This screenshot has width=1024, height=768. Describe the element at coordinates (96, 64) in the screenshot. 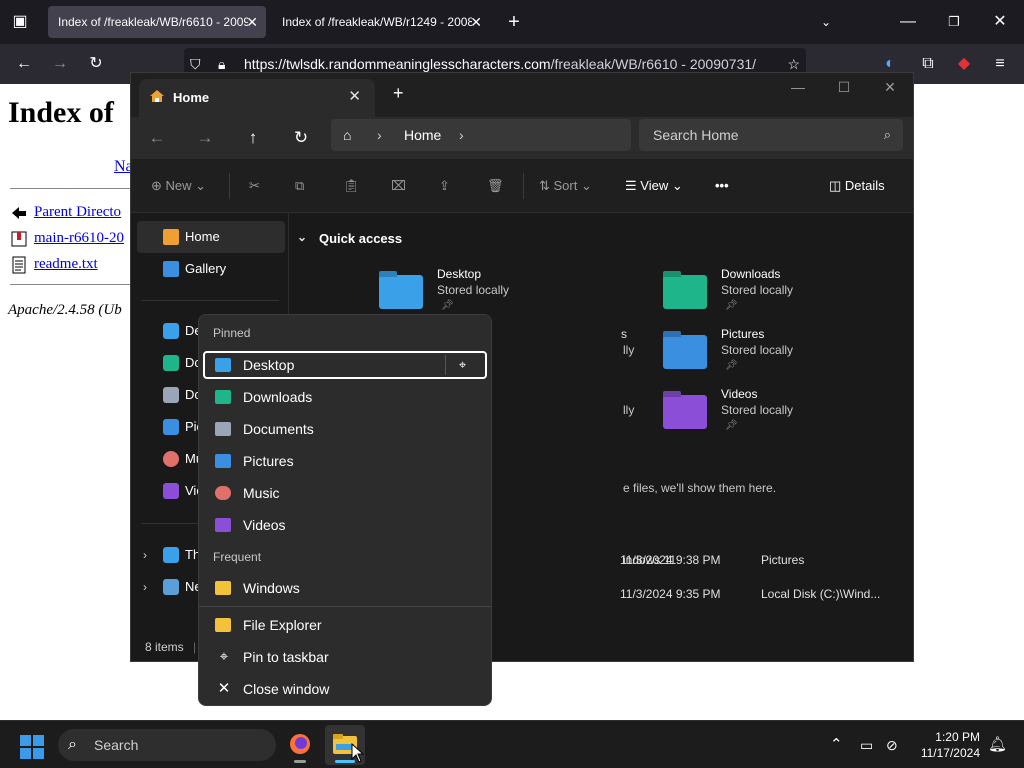

I see `reload-icon: ↻` at that location.